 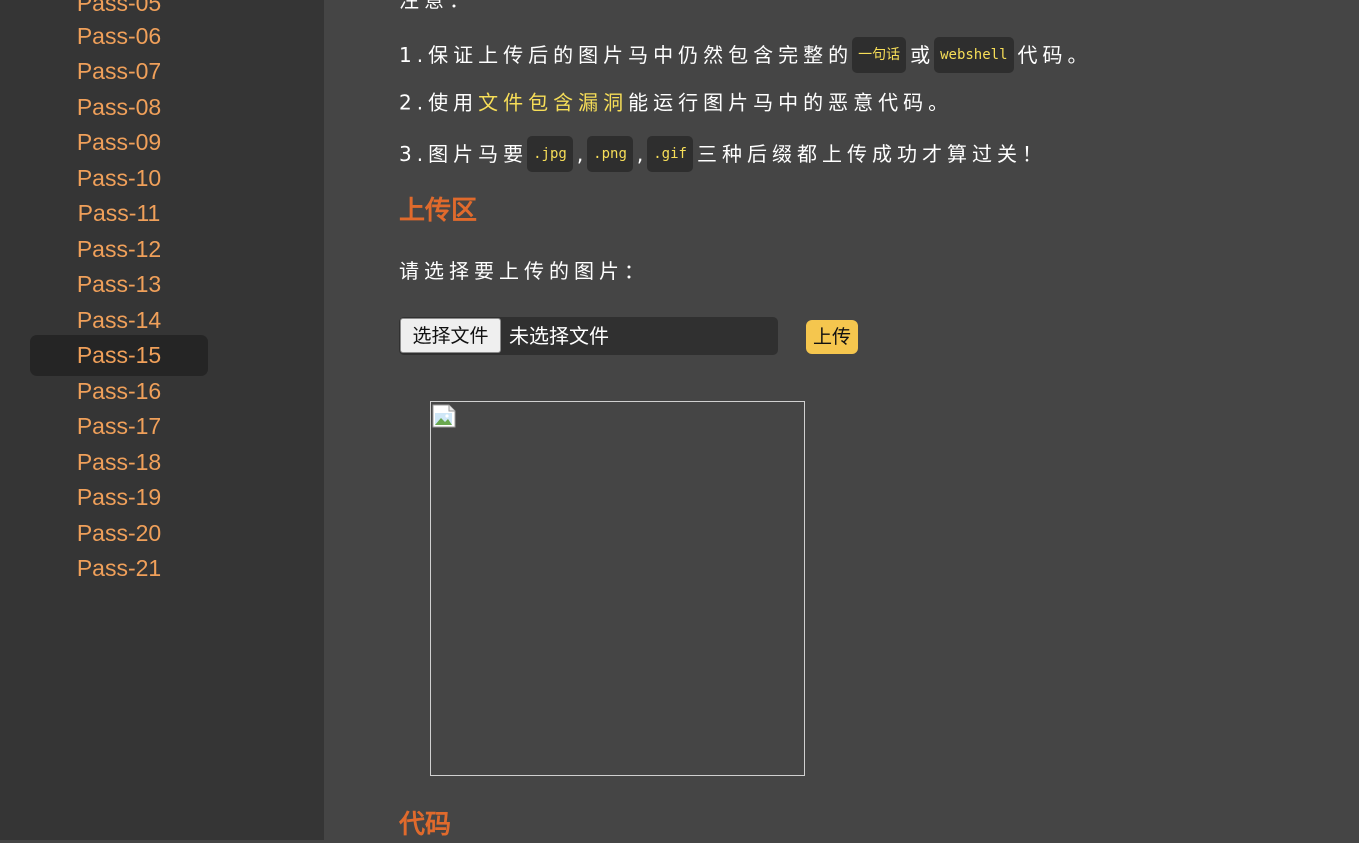 What do you see at coordinates (119, 426) in the screenshot?
I see `sidebar-item-pass-17: Pass-17` at bounding box center [119, 426].